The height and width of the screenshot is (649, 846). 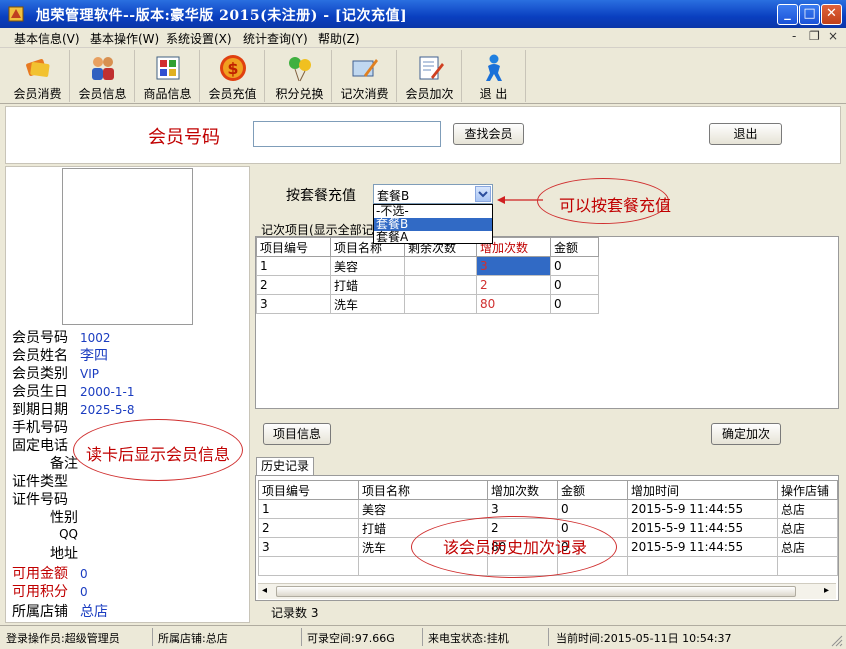 What do you see at coordinates (483, 194) in the screenshot?
I see `chevron-down-icon` at bounding box center [483, 194].